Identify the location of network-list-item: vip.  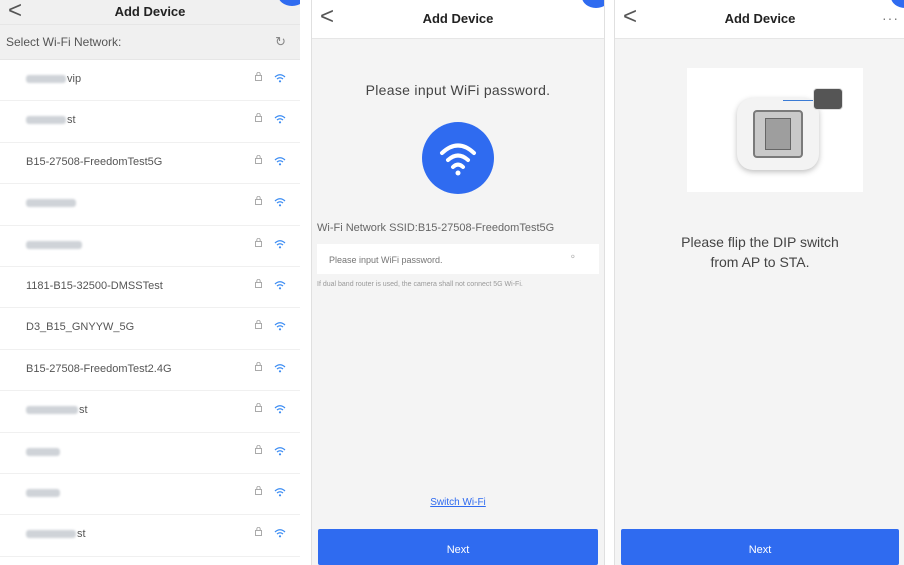
(150, 81).